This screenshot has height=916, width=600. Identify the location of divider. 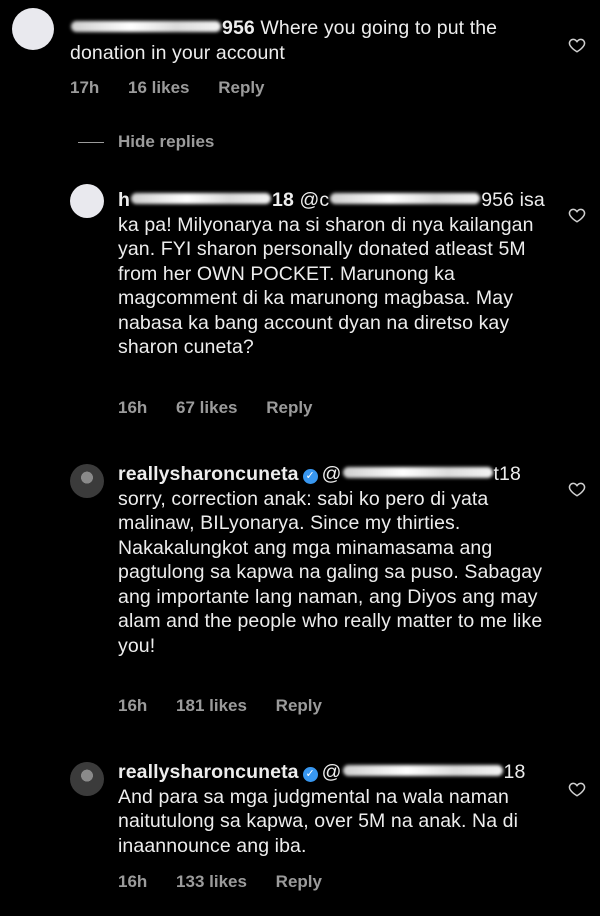
(91, 142).